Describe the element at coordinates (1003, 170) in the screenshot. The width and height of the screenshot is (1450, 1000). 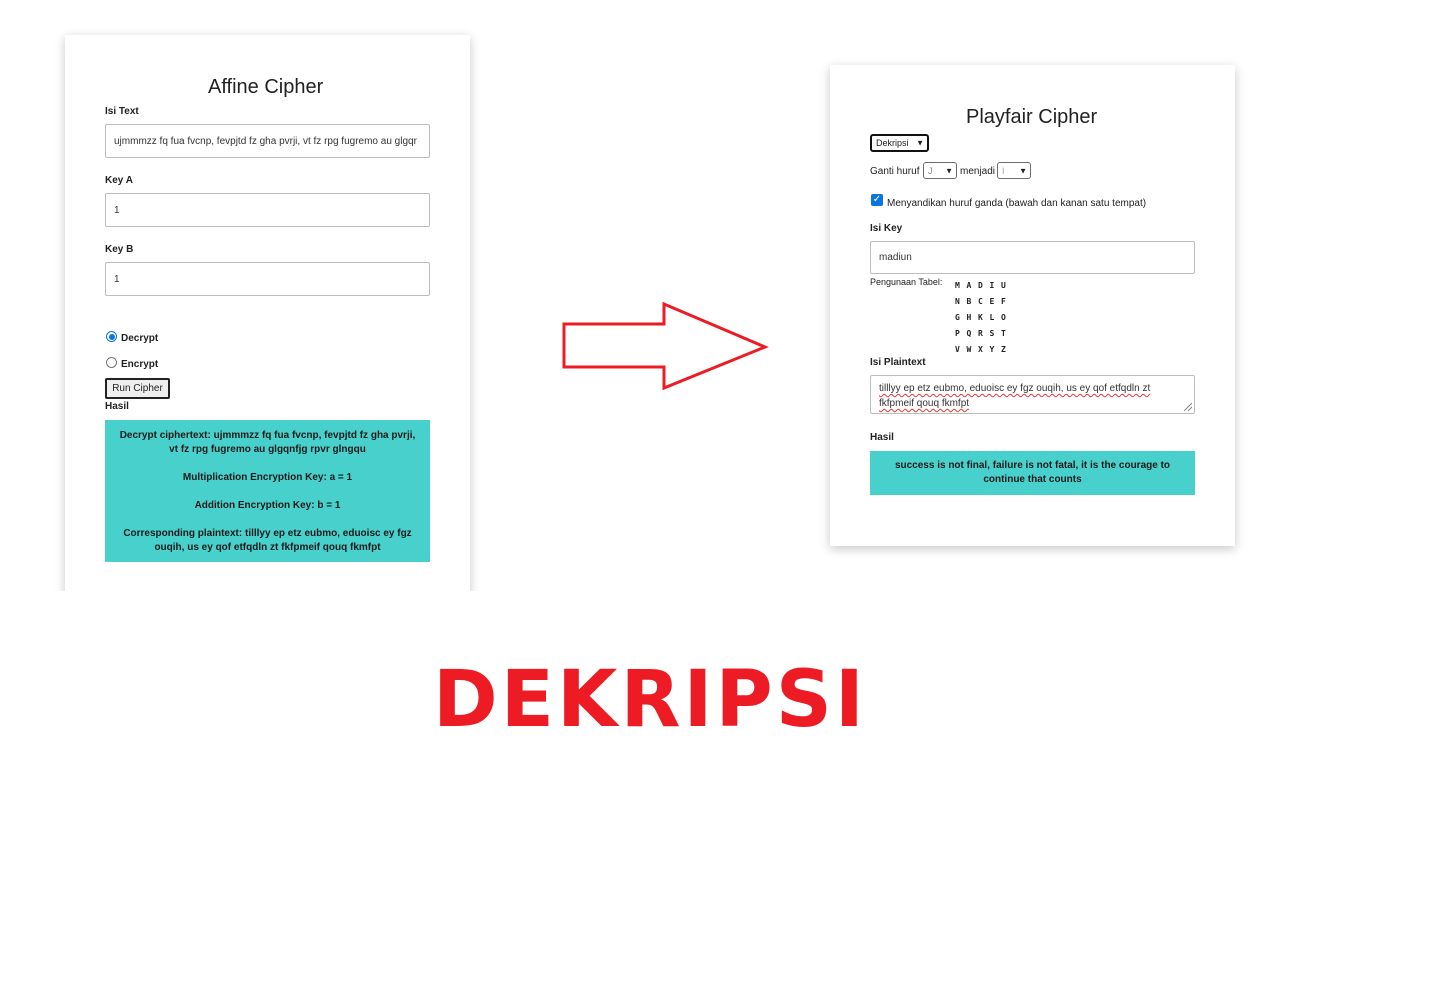
I see `replace-to-value: I` at that location.